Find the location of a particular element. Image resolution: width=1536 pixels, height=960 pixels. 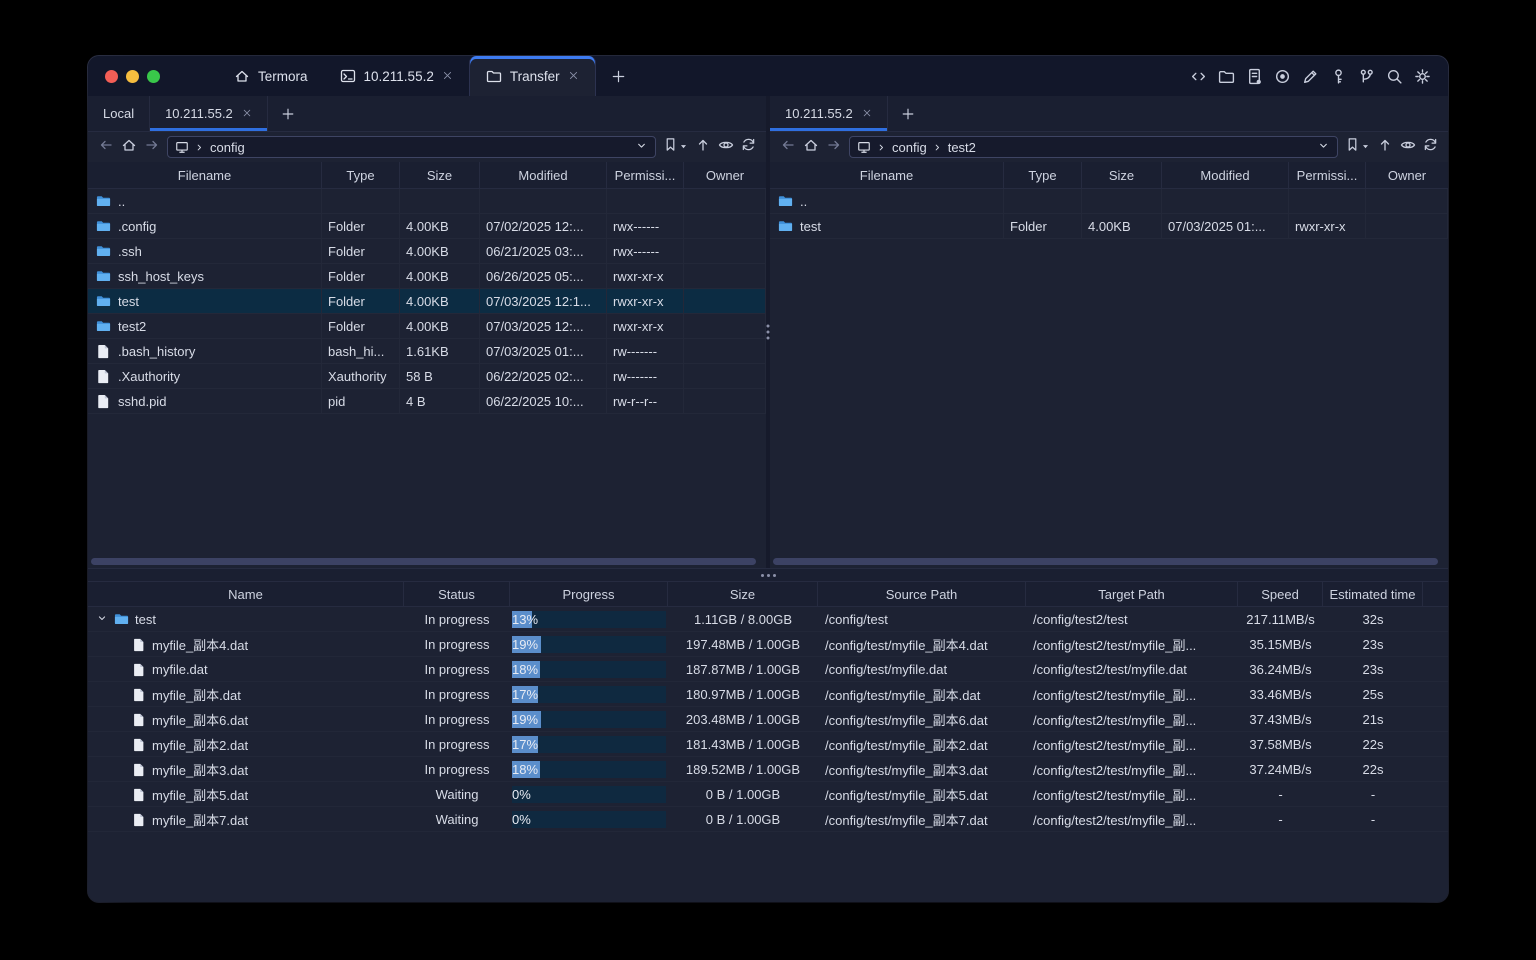

type-cell: Folder is located at coordinates (361, 301).